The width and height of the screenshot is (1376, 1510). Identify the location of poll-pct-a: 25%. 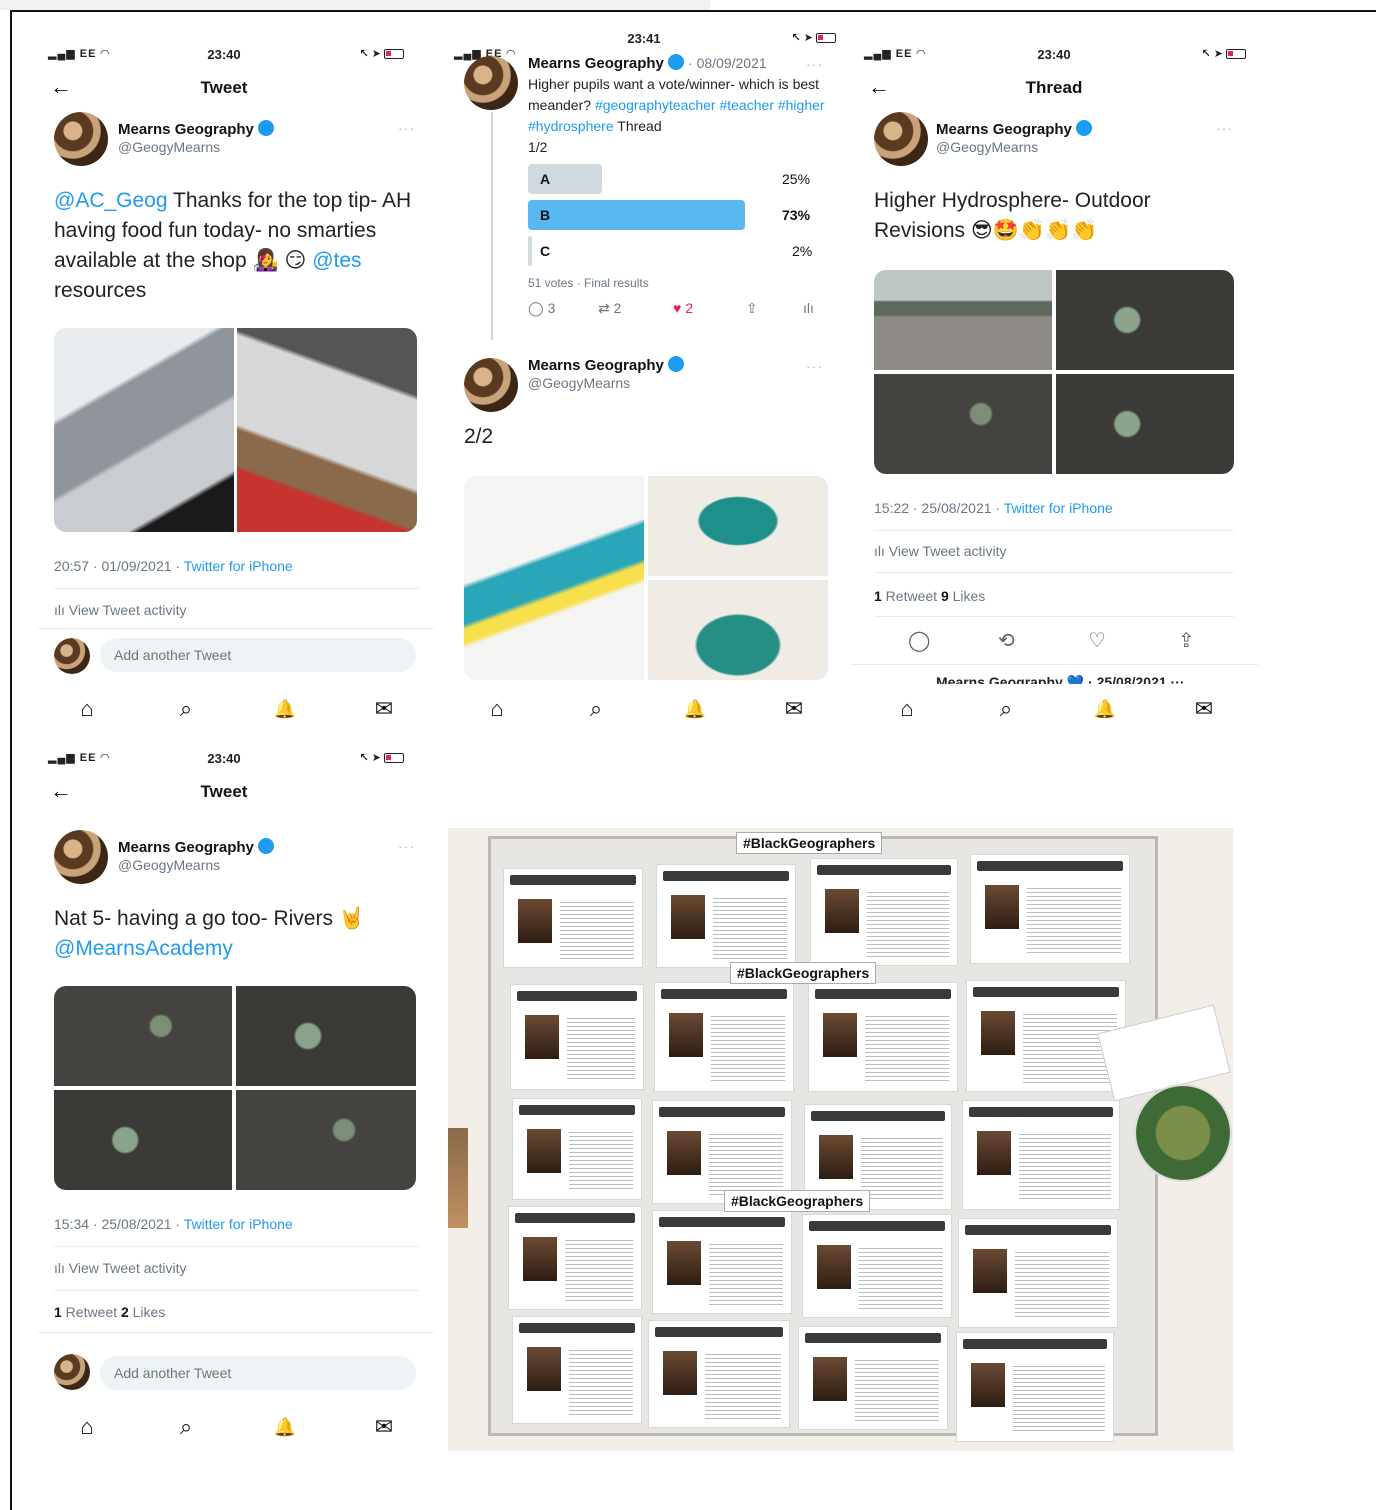
(796, 179).